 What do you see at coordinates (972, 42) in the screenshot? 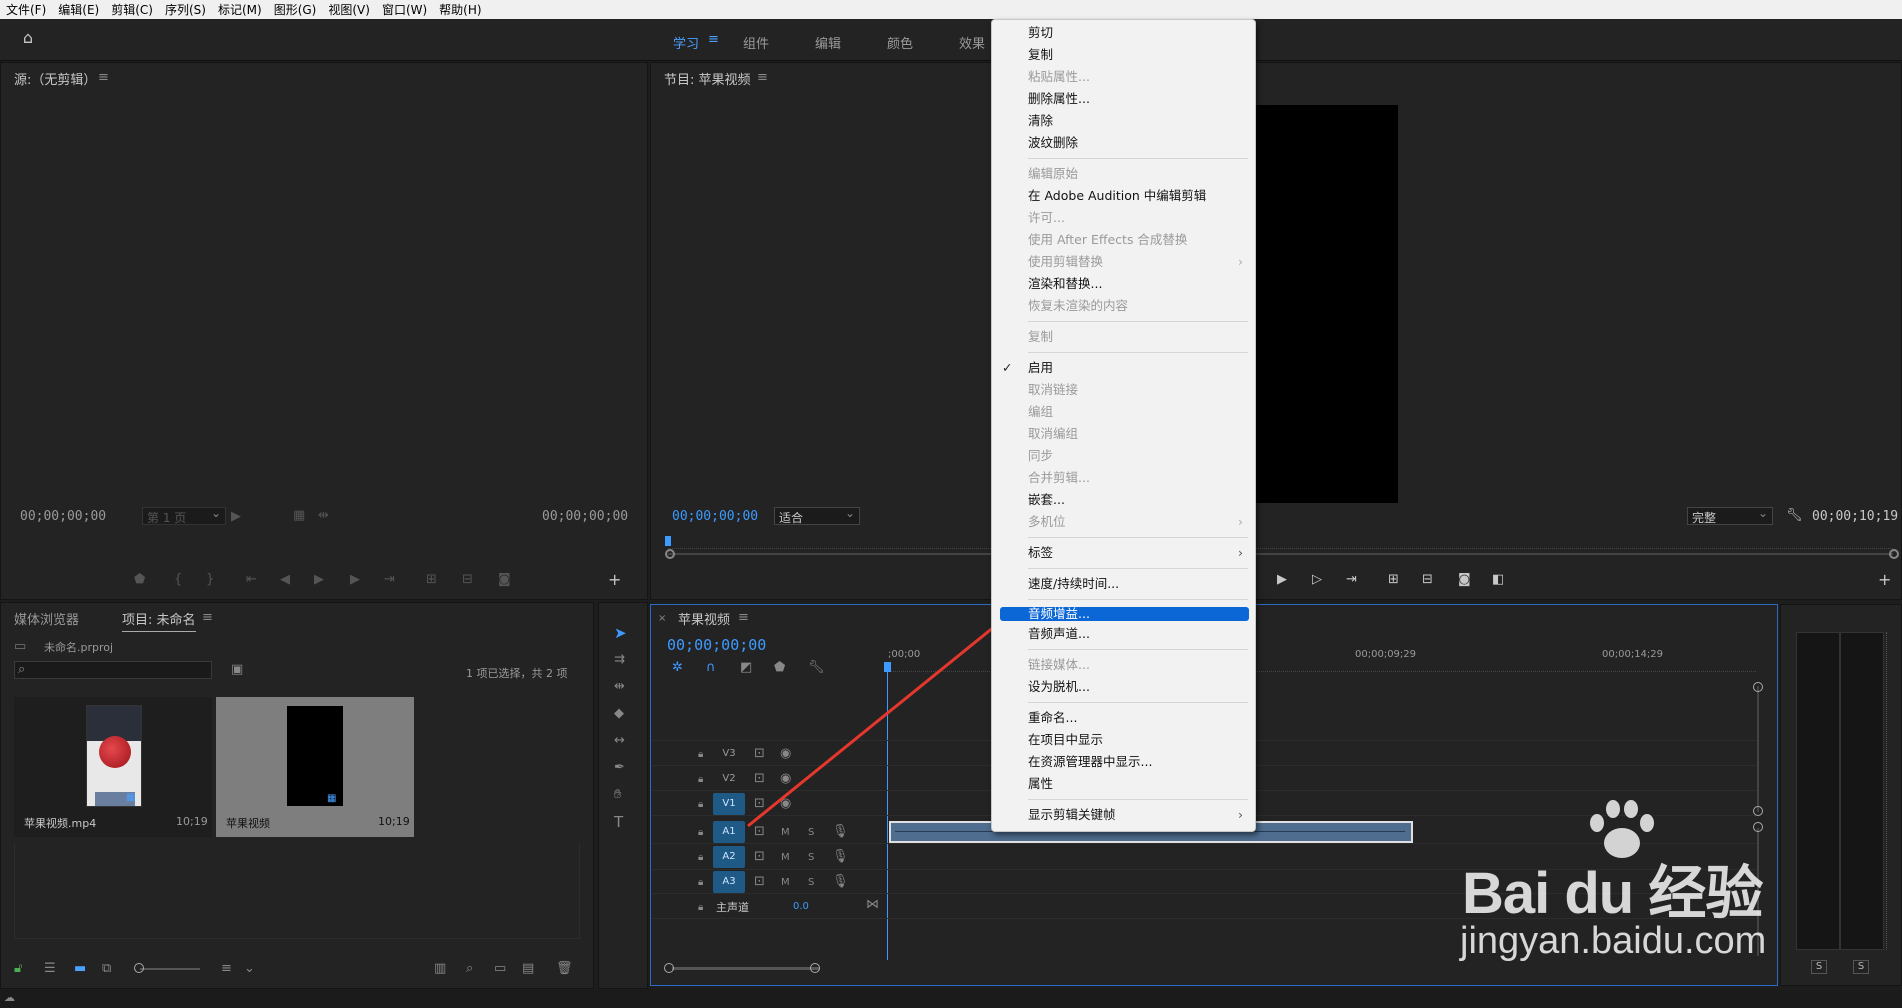
I see `workspace-effects: 效果` at bounding box center [972, 42].